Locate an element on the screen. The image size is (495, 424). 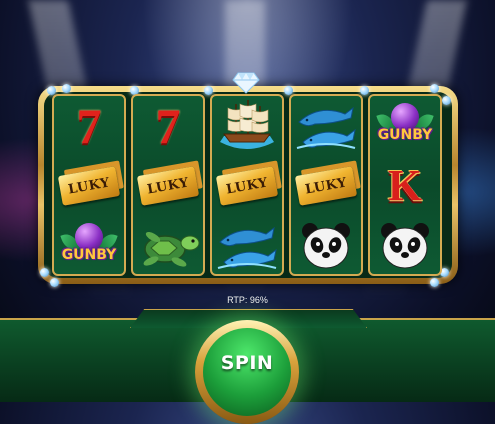
reel-symbol-turtle is located at coordinates (168, 245).